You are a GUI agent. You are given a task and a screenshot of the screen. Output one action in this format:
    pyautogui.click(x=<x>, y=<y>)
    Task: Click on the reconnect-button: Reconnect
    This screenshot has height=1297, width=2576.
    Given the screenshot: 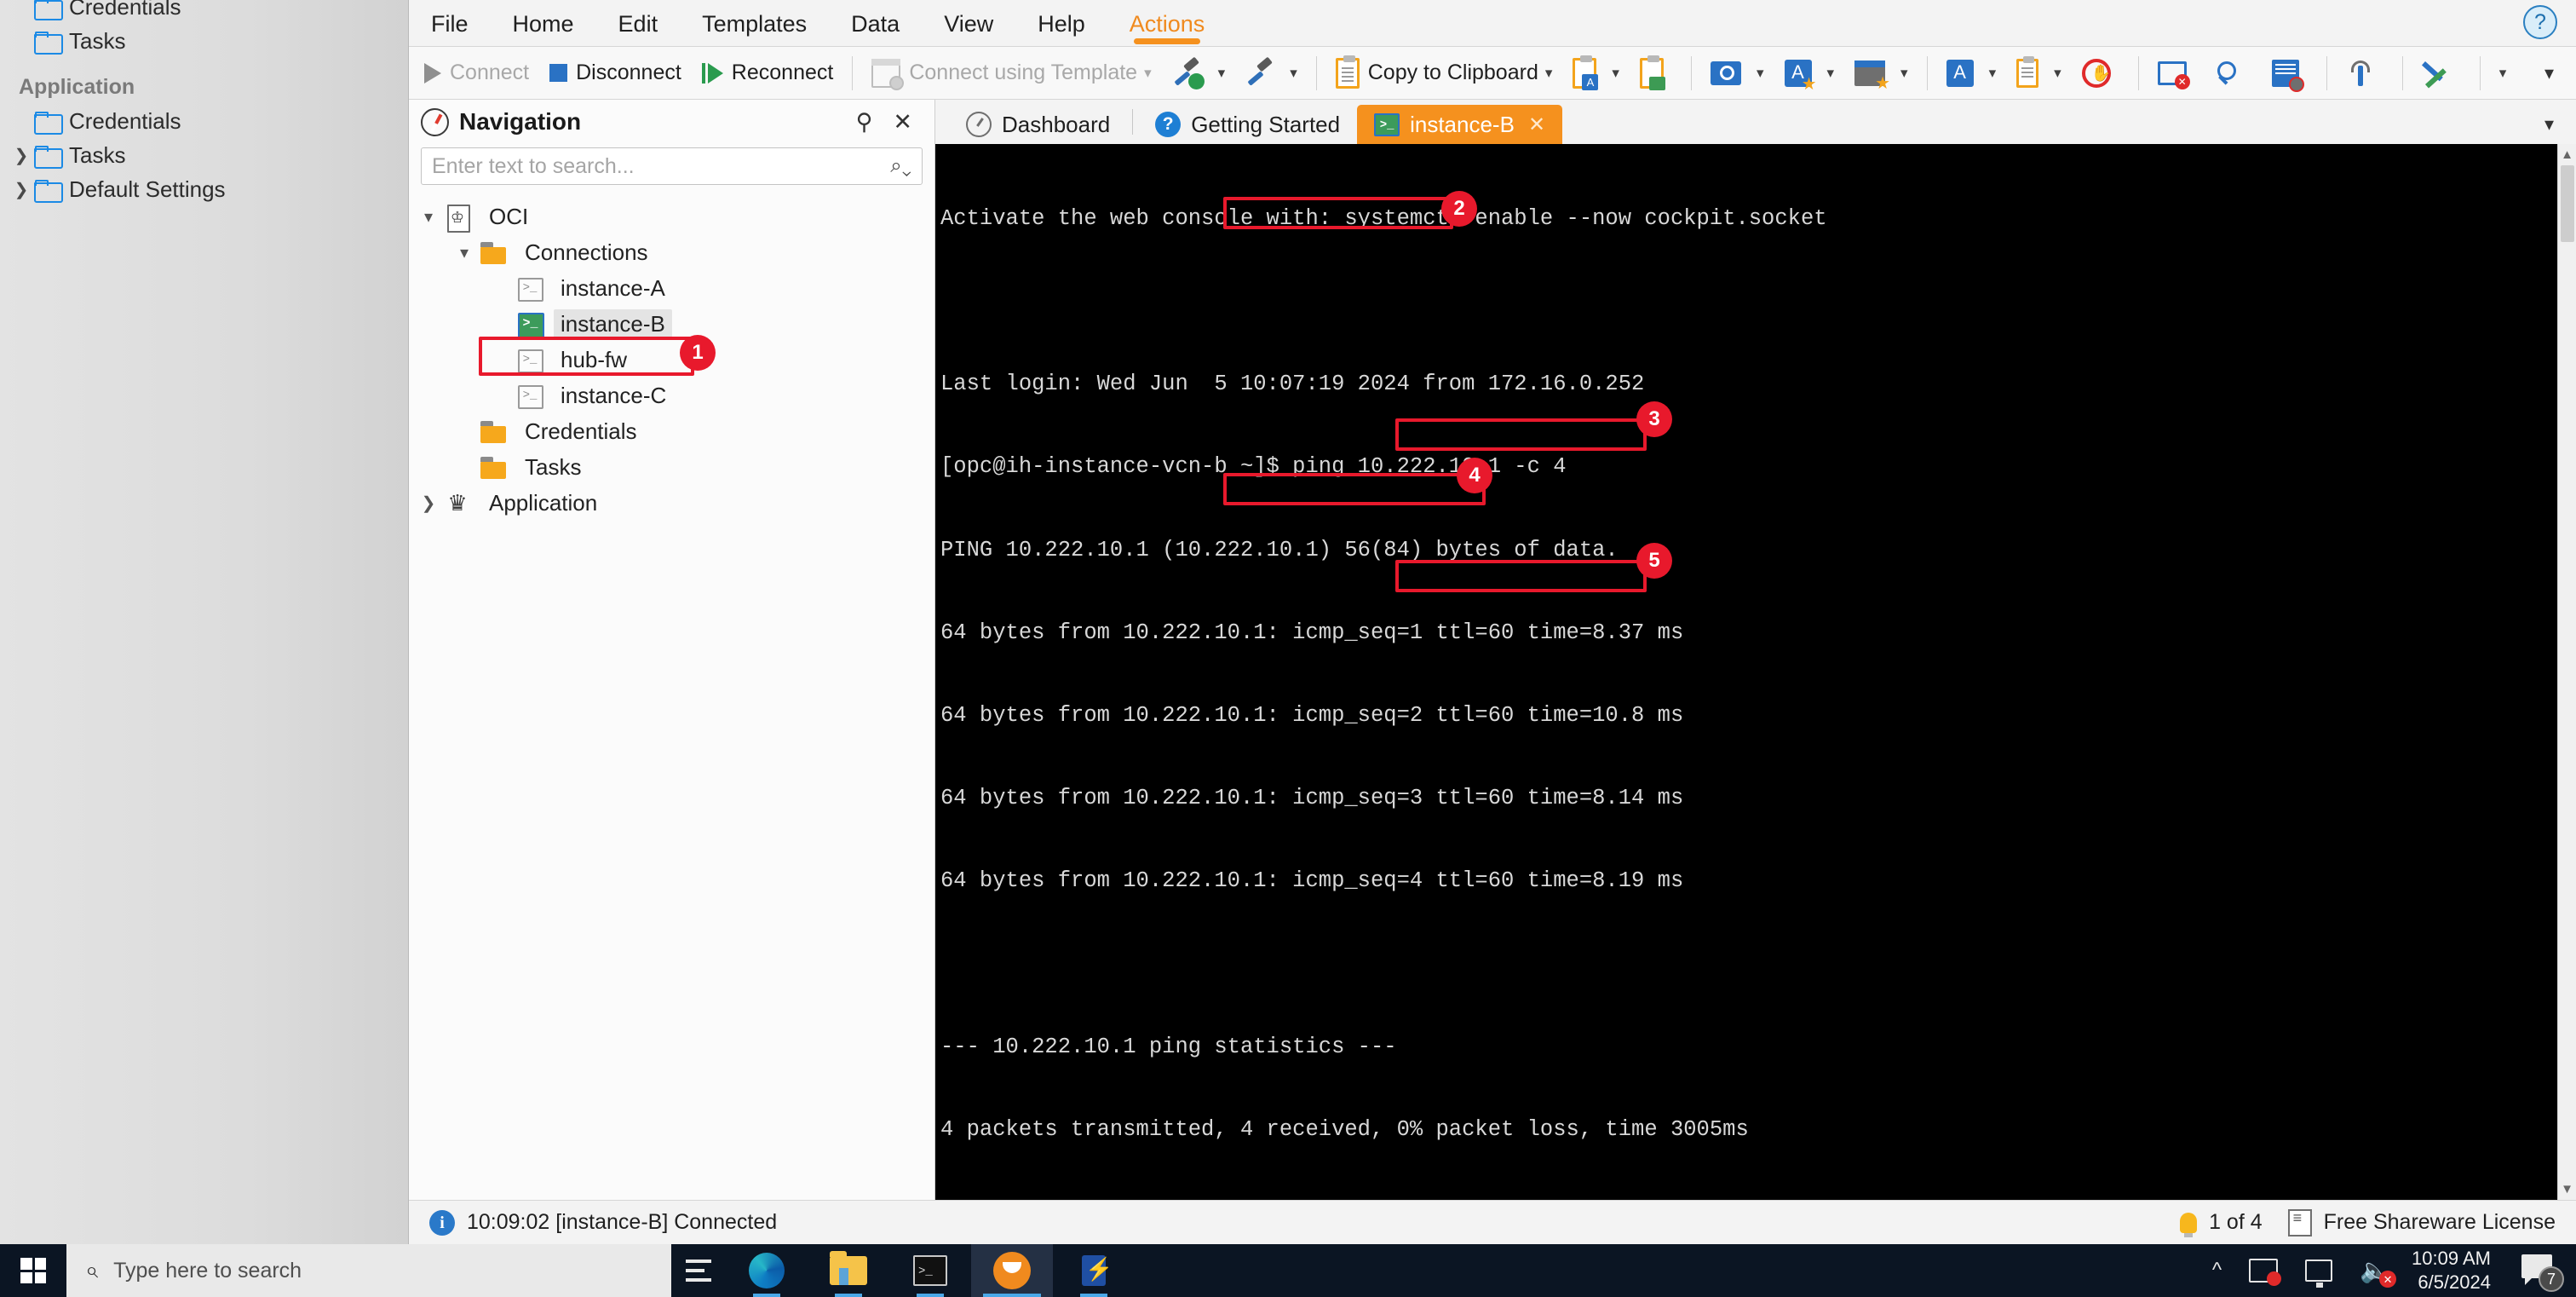 What is the action you would take?
    pyautogui.click(x=768, y=73)
    